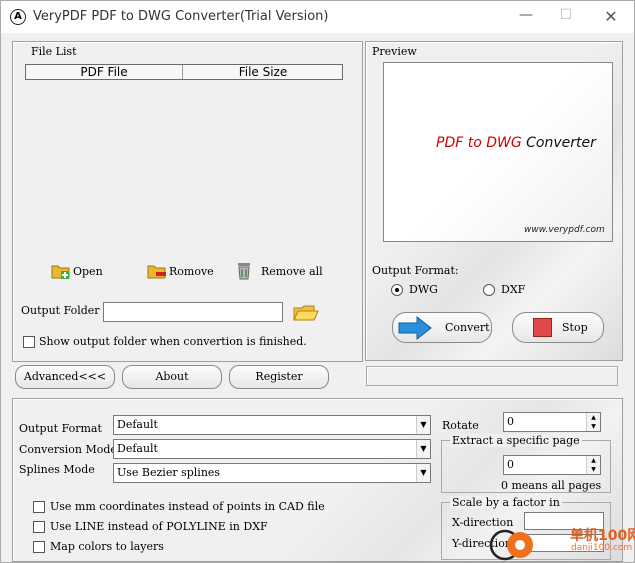  I want to click on splines-mode-select-value: Use Bezier splines, so click(169, 472).